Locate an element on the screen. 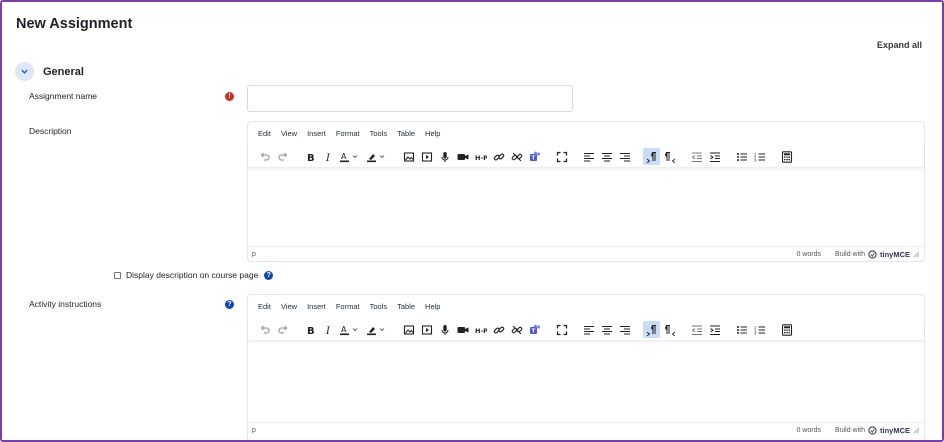 This screenshot has width=944, height=442. svg-text: T is located at coordinates (533, 331).